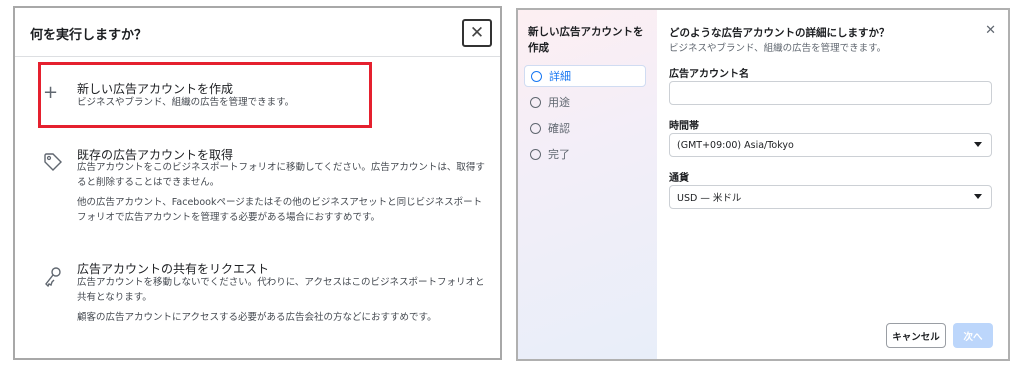 Image resolution: width=1024 pixels, height=371 pixels. What do you see at coordinates (257, 56) in the screenshot?
I see `divider` at bounding box center [257, 56].